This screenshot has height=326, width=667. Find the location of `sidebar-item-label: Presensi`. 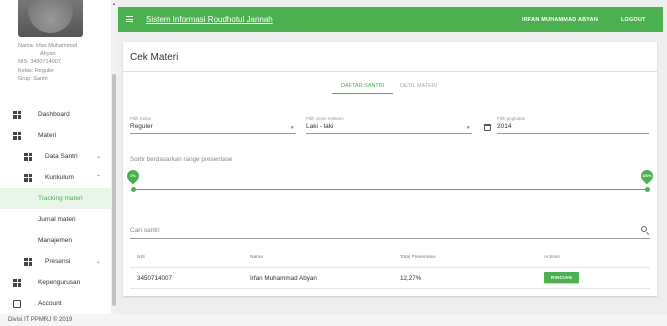

sidebar-item-label: Presensi is located at coordinates (58, 261).